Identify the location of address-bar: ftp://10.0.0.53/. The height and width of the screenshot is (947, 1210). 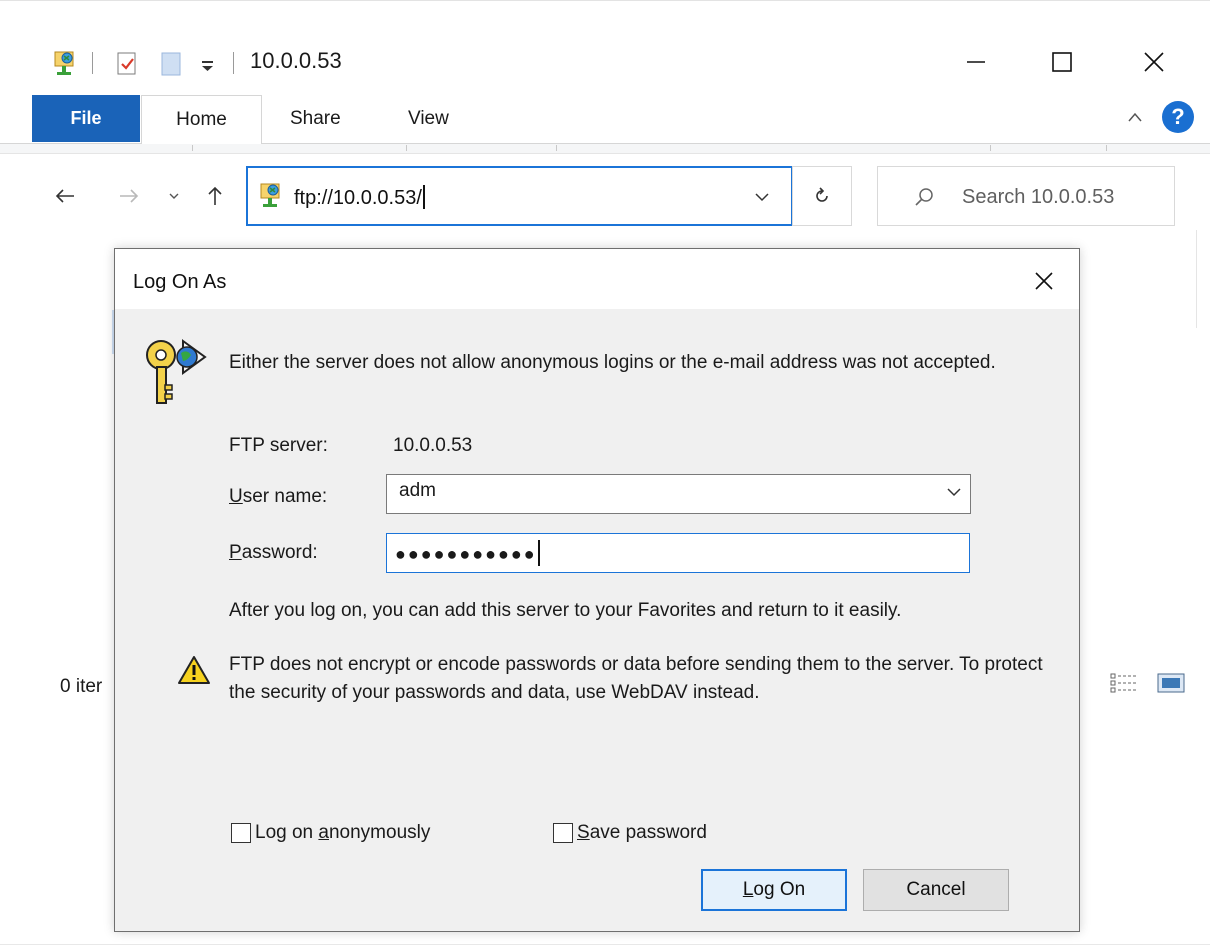
(519, 196).